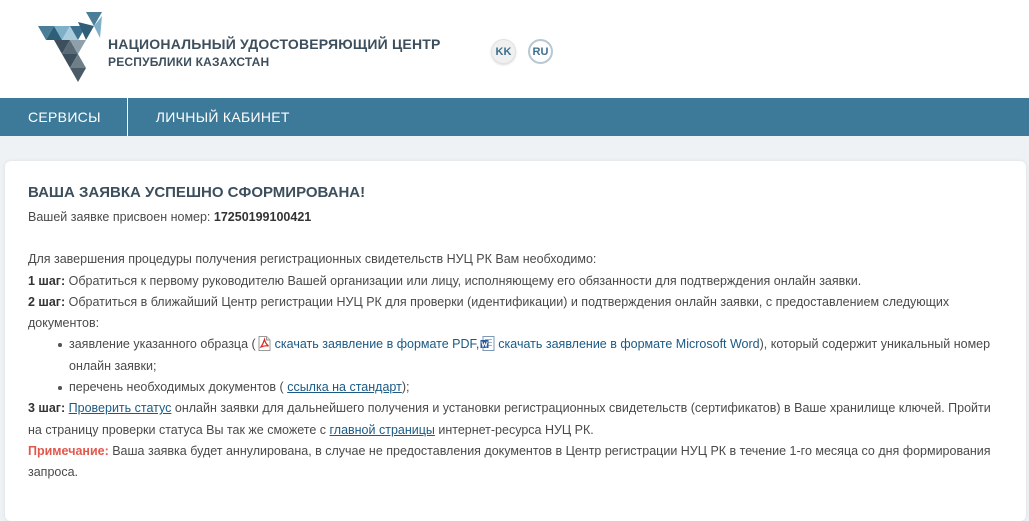  Describe the element at coordinates (162, 344) in the screenshot. I see `bullet1-before: заявление указанного образца (` at that location.